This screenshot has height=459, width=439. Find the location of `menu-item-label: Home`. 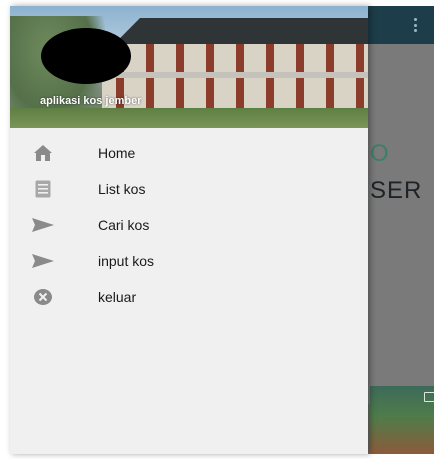

menu-item-label: Home is located at coordinates (117, 153).